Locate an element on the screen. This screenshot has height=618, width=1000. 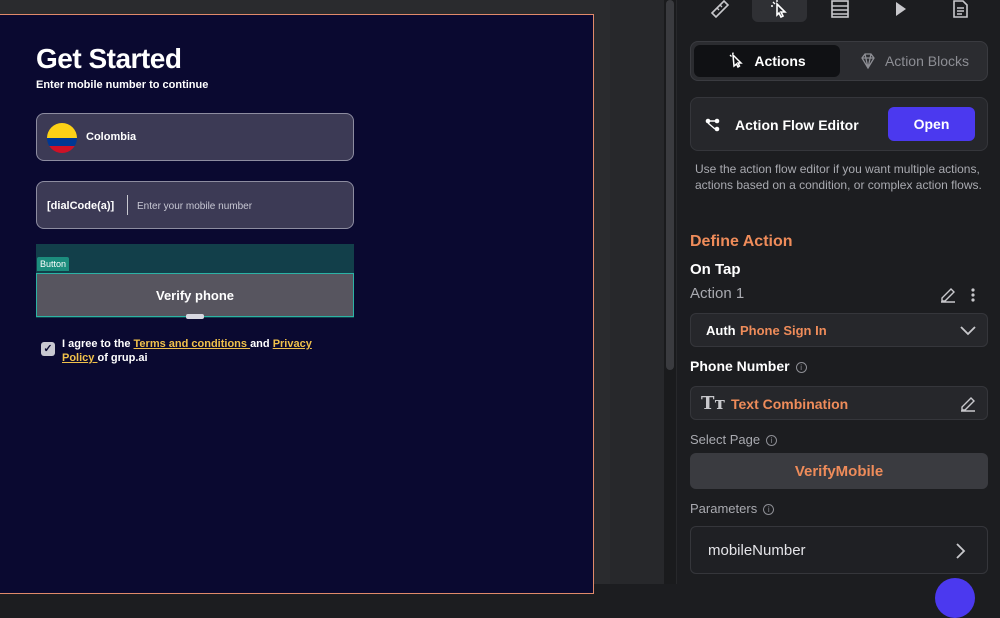
phone-number-label: Phone Number i is located at coordinates (748, 366).